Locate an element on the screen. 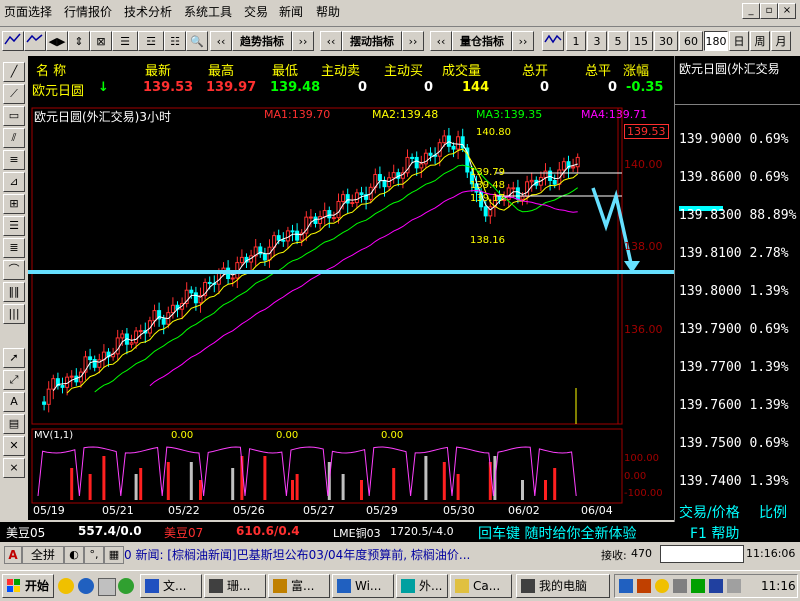 The image size is (800, 601). keyboard-icon: ▦ is located at coordinates (114, 555).